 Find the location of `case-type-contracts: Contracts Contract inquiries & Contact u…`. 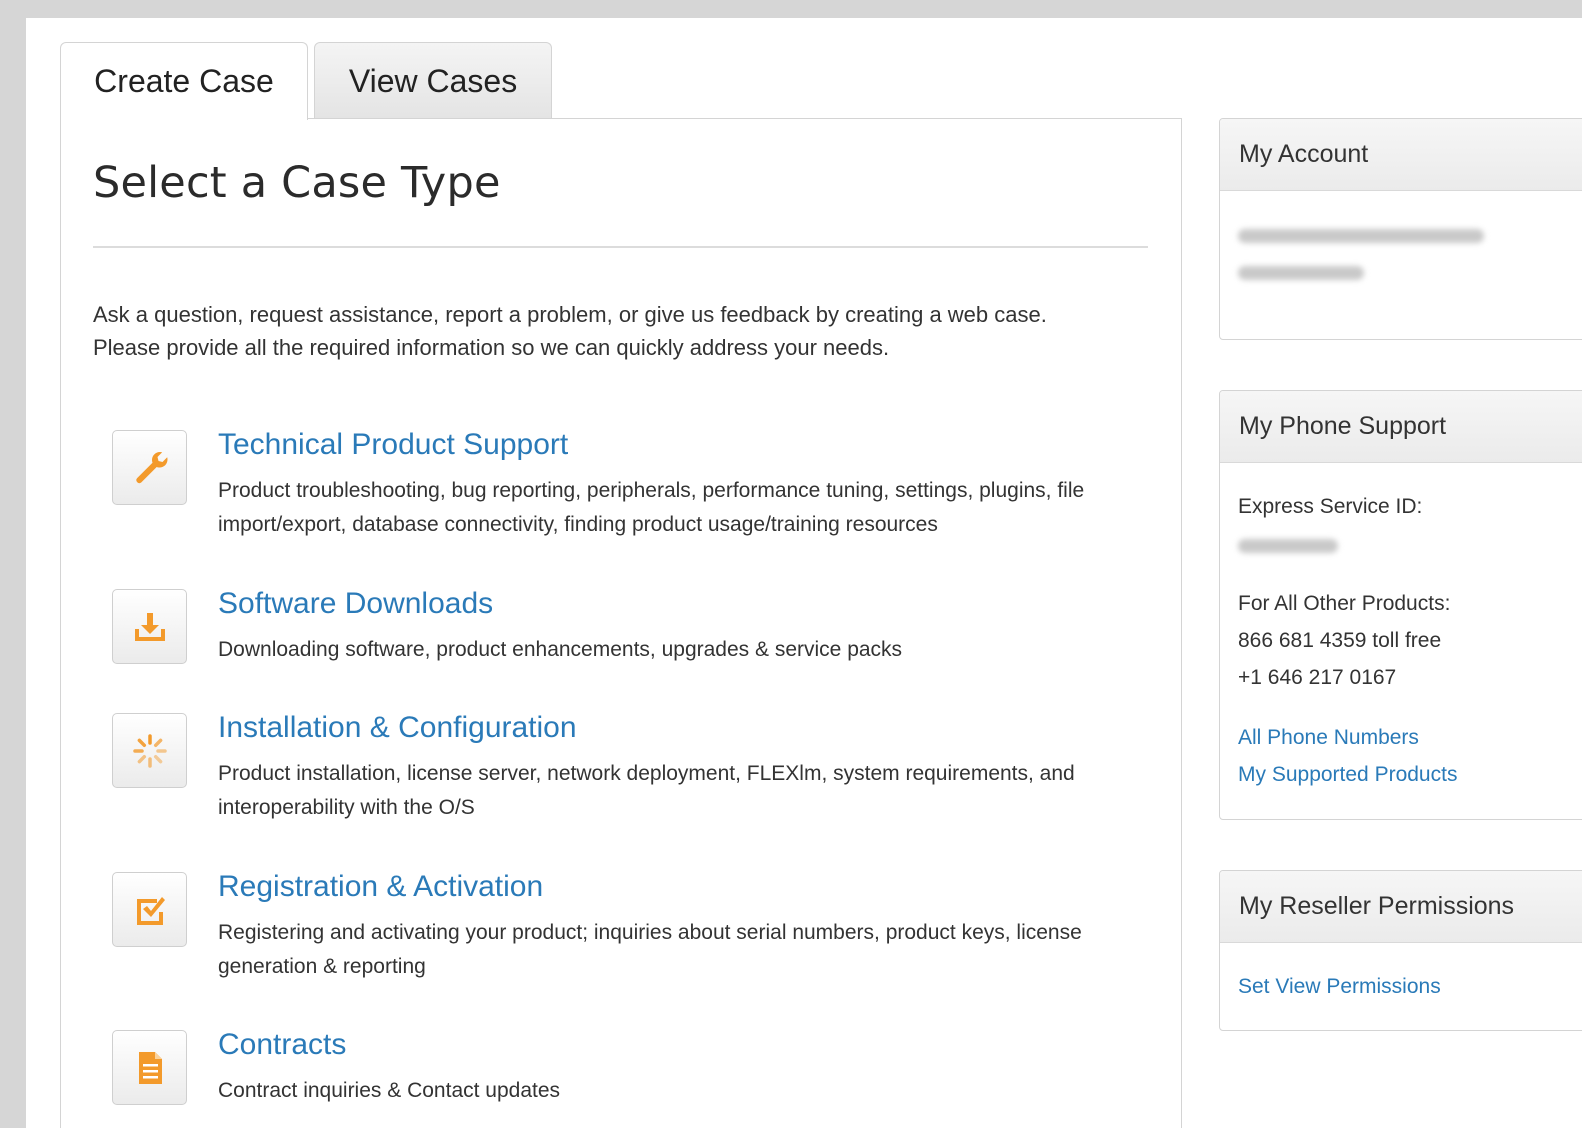

case-type-contracts: Contracts Contract inquiries & Contact u… is located at coordinates (637, 1078).